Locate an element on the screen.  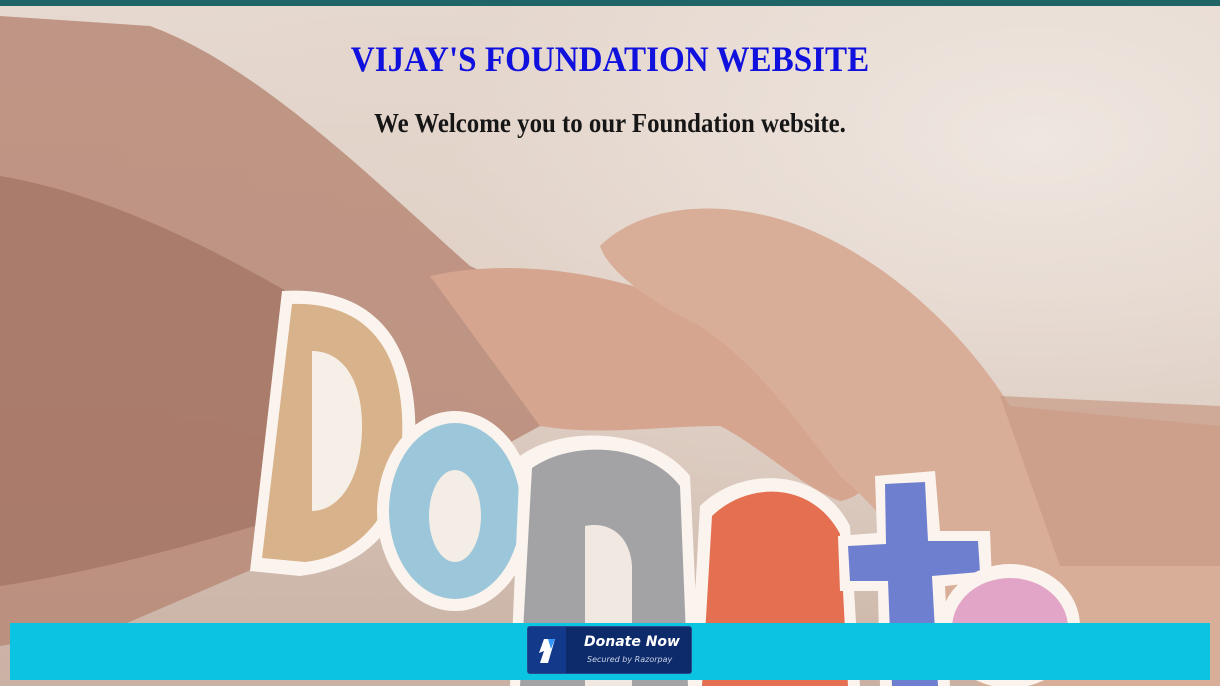
donate-bar: Donate Now Secured by Razorpay is located at coordinates (610, 651).